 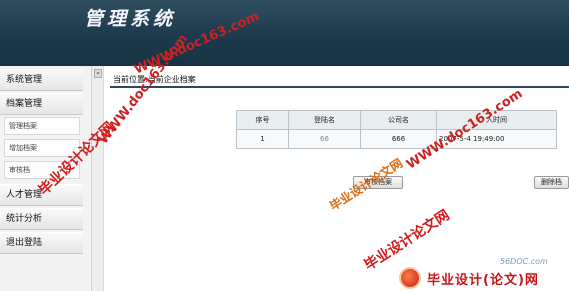 What do you see at coordinates (410, 278) in the screenshot?
I see `logo-icon` at bounding box center [410, 278].